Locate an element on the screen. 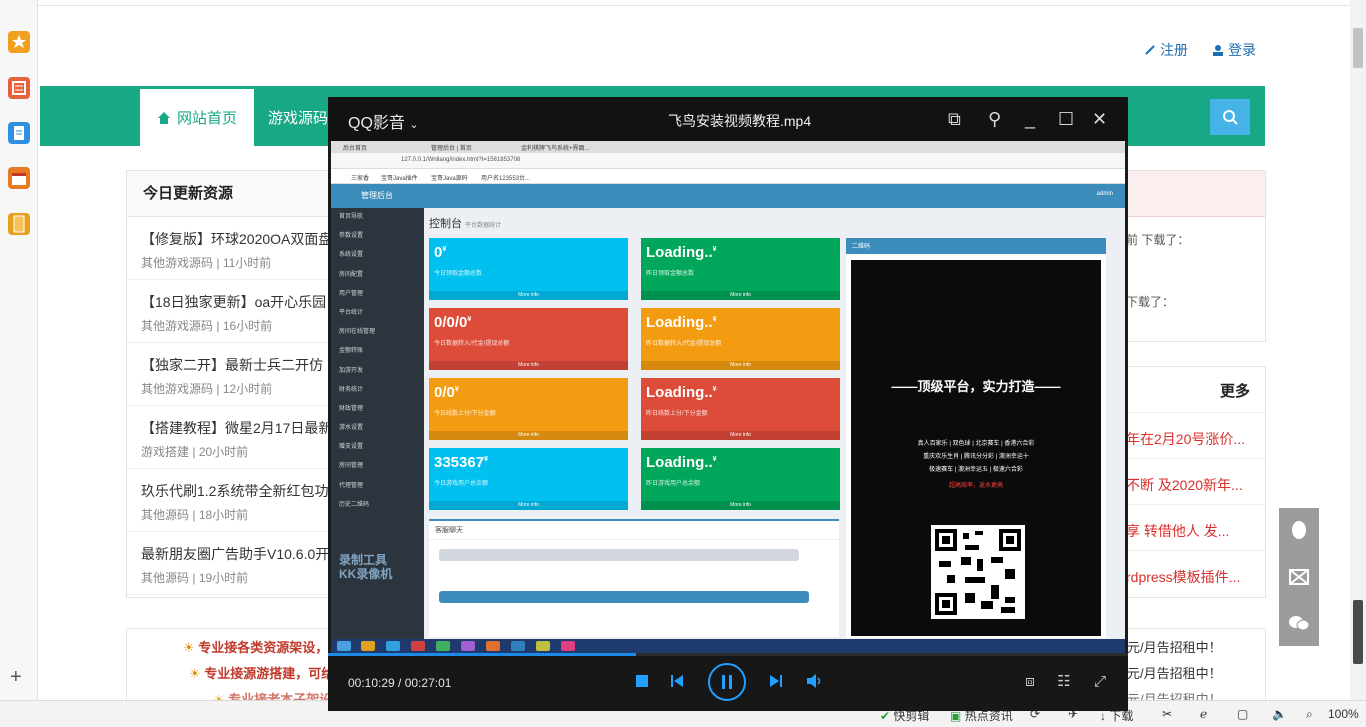  bookmark-icon is located at coordinates (19, 224).